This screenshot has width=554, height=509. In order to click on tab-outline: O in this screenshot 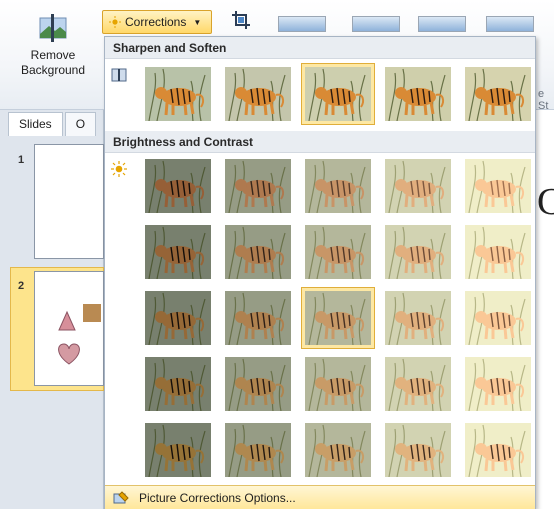, I will do `click(80, 124)`.